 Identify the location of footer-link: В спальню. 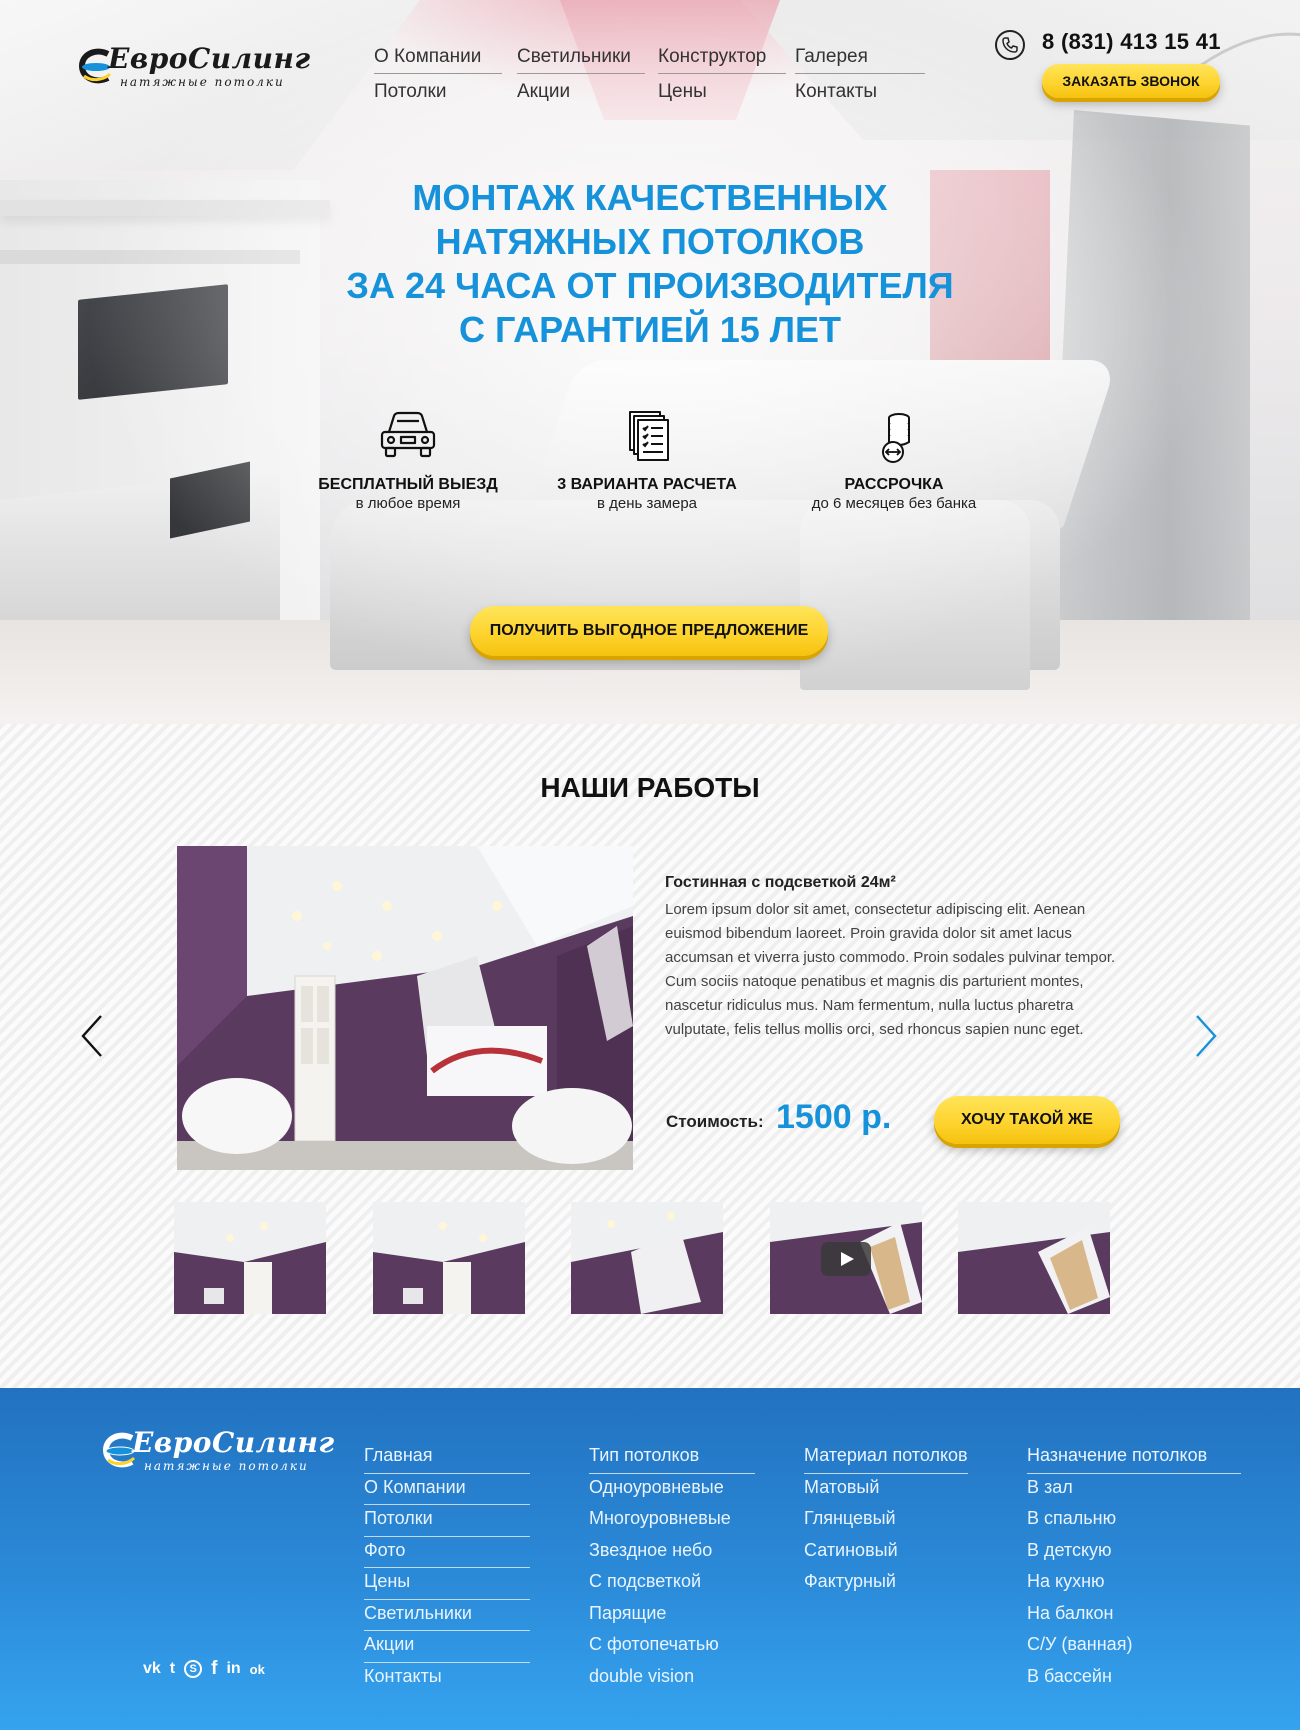
(1134, 1521).